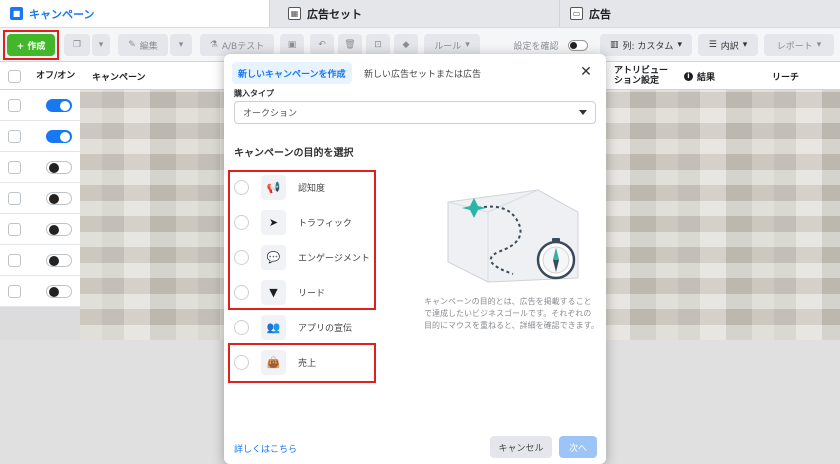 This screenshot has height=464, width=840. What do you see at coordinates (294, 153) in the screenshot?
I see `objective-title: キャンペーンの目的を選択` at bounding box center [294, 153].